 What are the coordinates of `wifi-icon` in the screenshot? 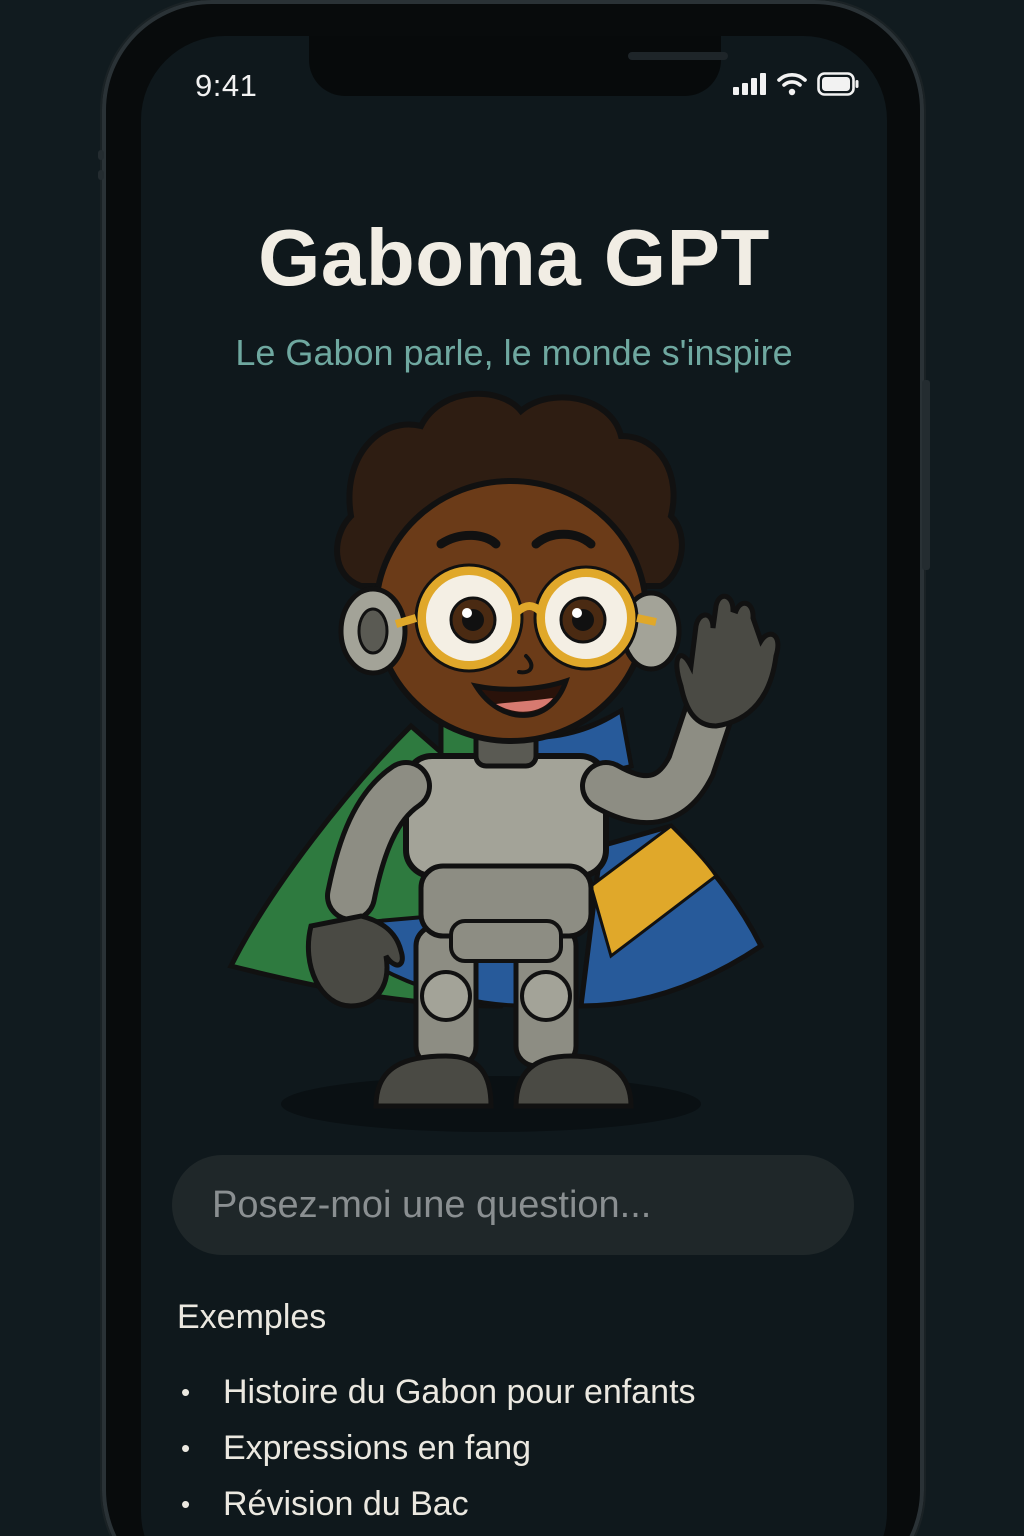 It's located at (792, 86).